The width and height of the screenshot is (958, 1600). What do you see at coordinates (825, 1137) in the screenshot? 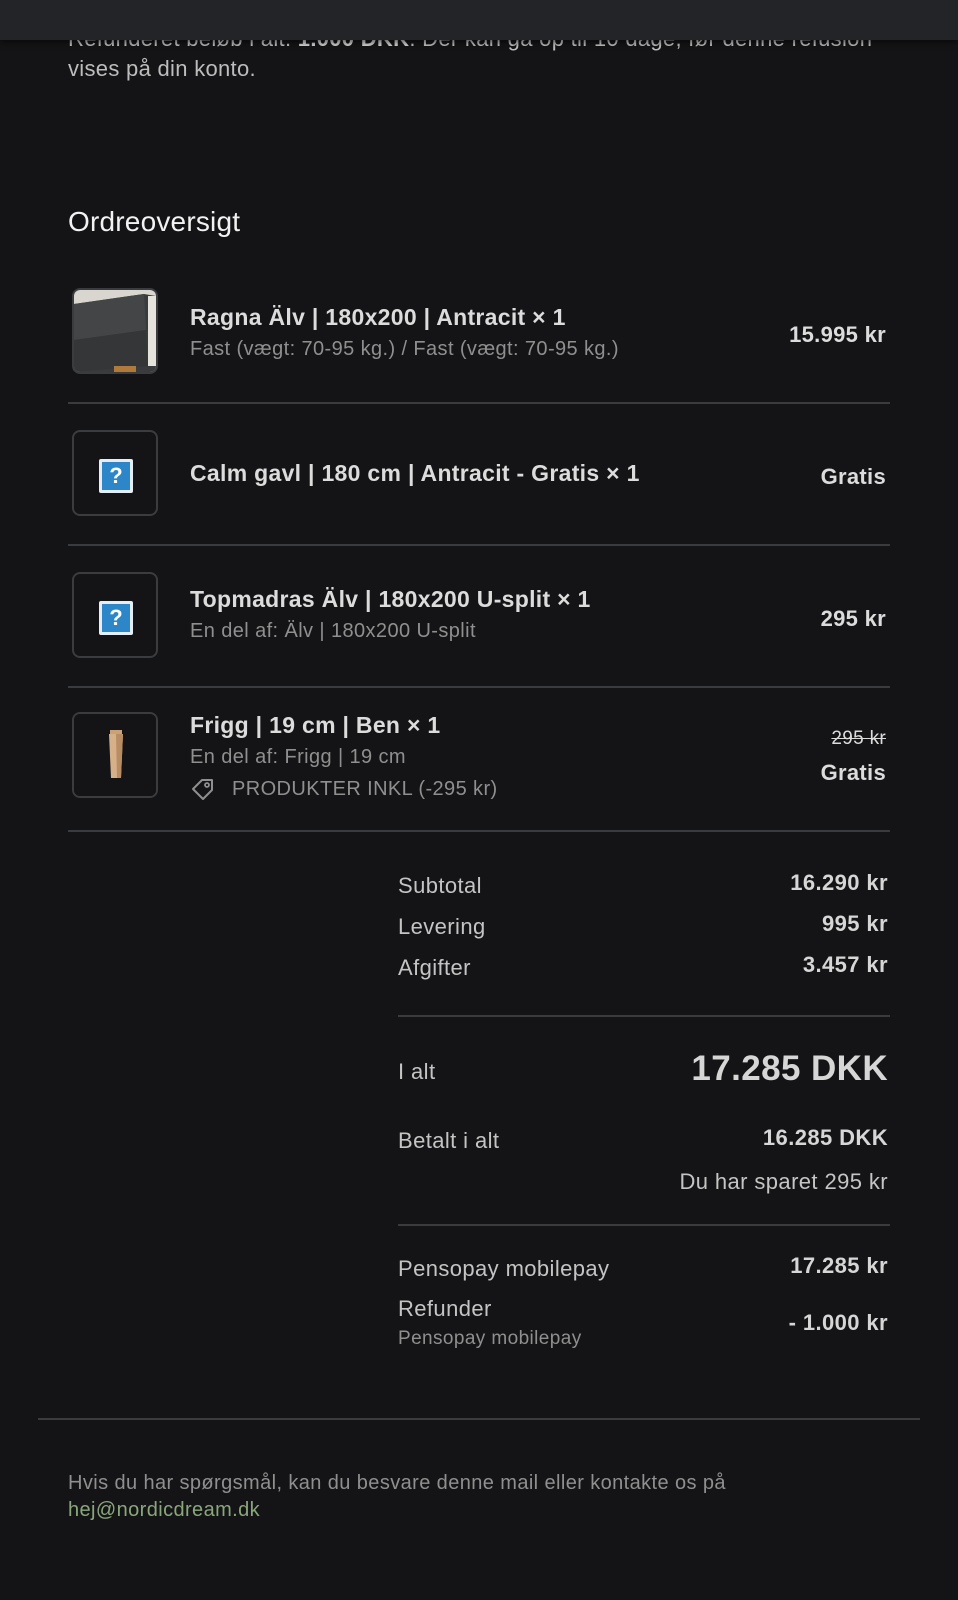
I see `paid-value: 16.285 DKK` at bounding box center [825, 1137].